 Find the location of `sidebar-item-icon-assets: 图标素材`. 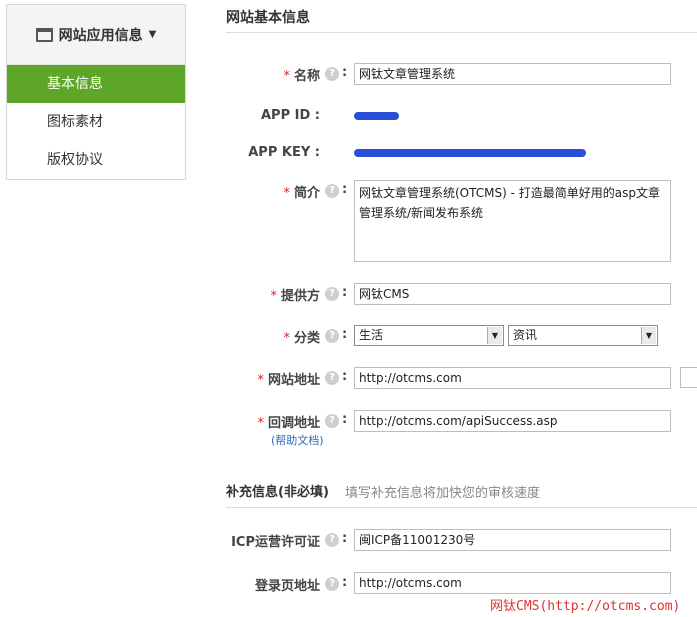

sidebar-item-icon-assets: 图标素材 is located at coordinates (96, 122).